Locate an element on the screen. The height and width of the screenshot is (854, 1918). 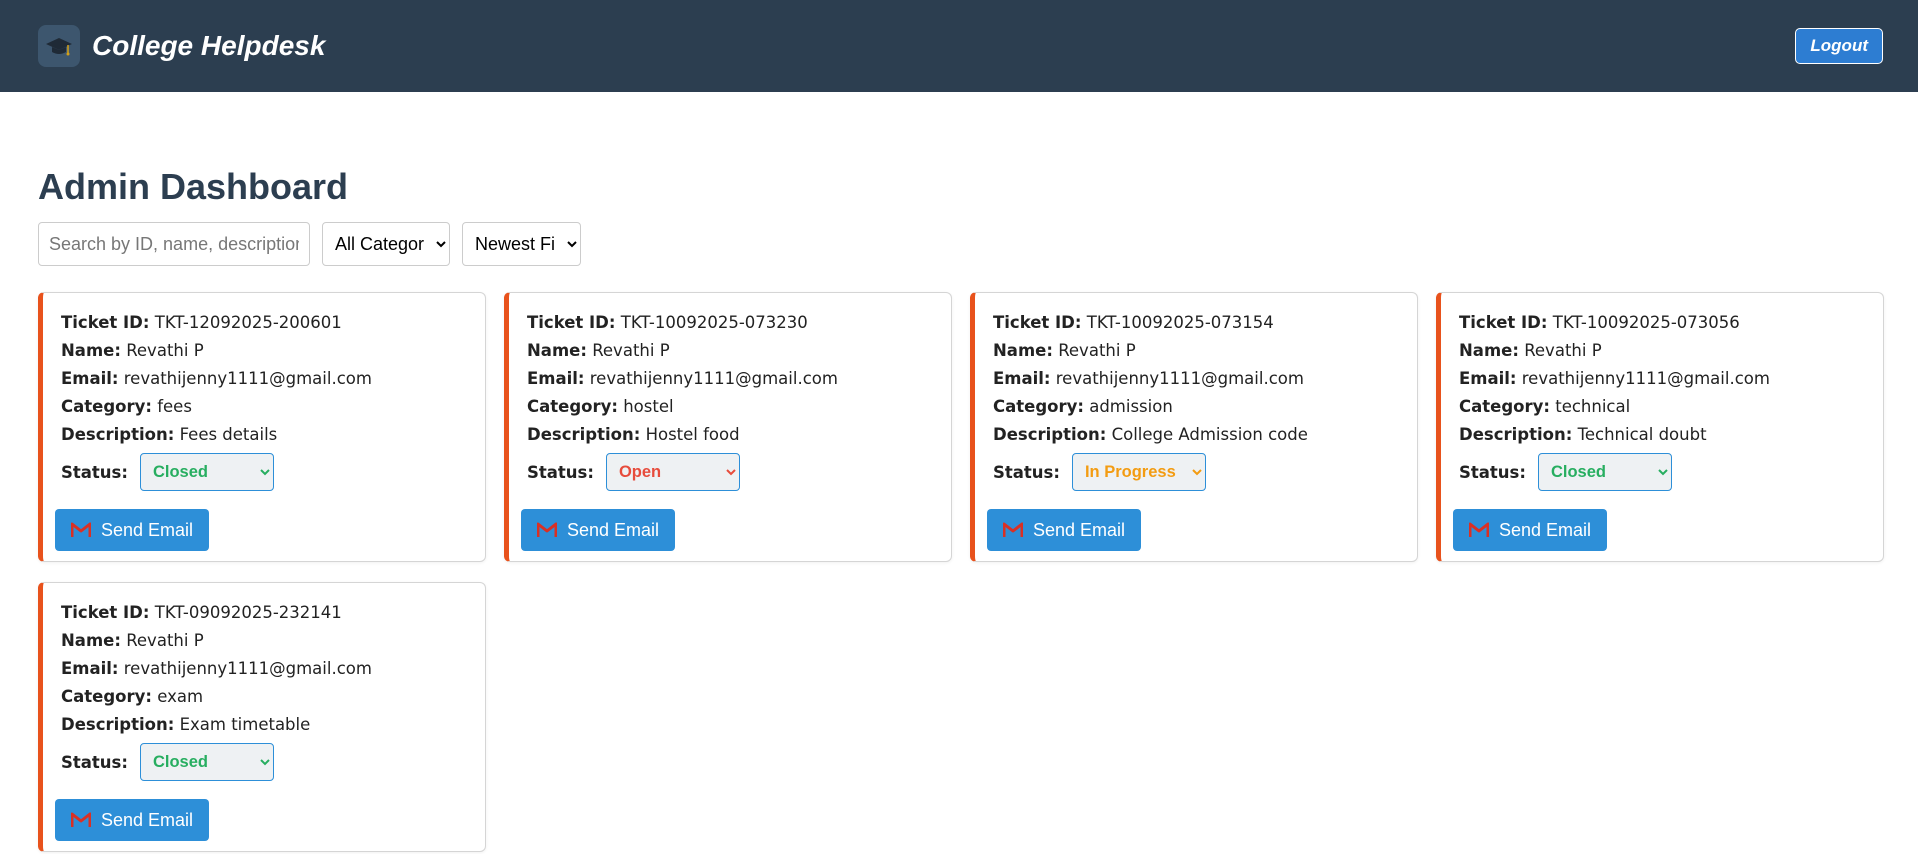
category-row: Category: technical is located at coordinates (1662, 407).